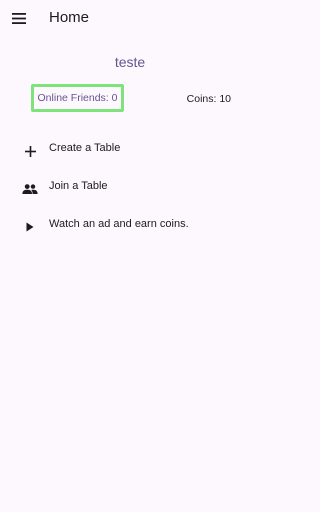  What do you see at coordinates (30, 151) in the screenshot?
I see `plus-icon` at bounding box center [30, 151].